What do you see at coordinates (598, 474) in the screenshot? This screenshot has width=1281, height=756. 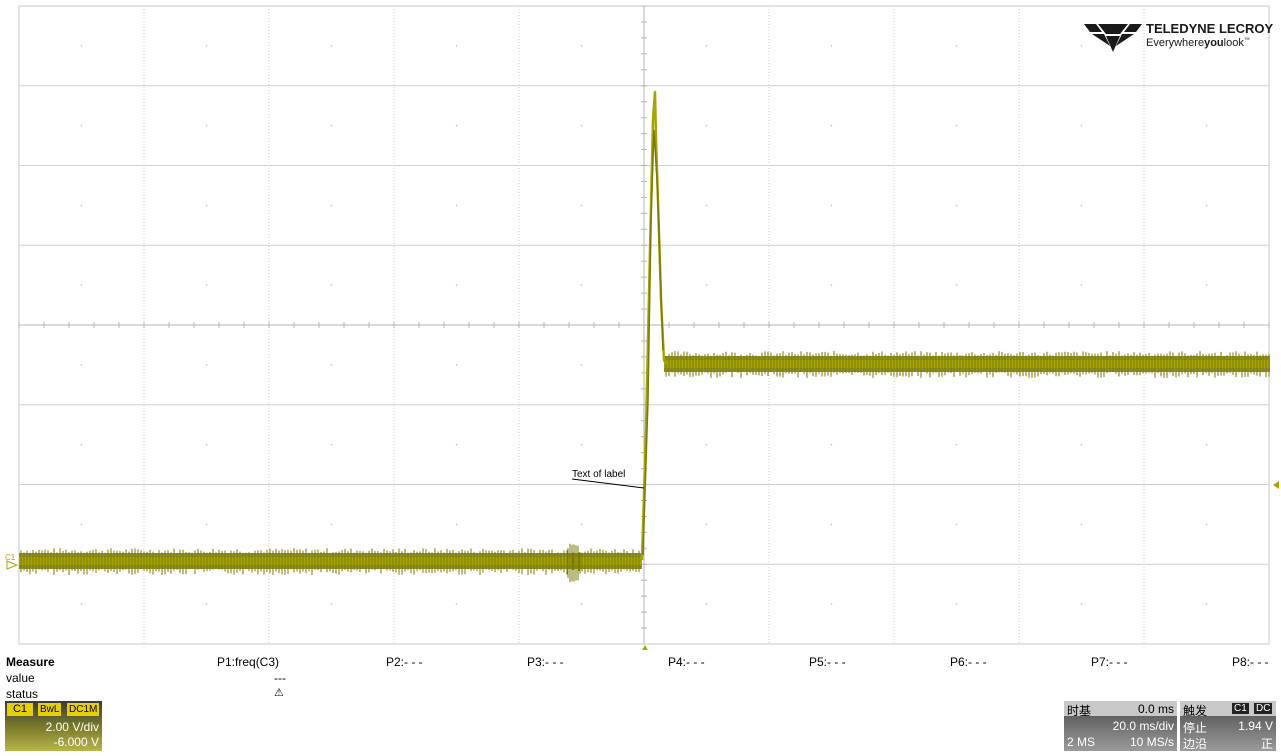 I see `trace-label: Text of label` at bounding box center [598, 474].